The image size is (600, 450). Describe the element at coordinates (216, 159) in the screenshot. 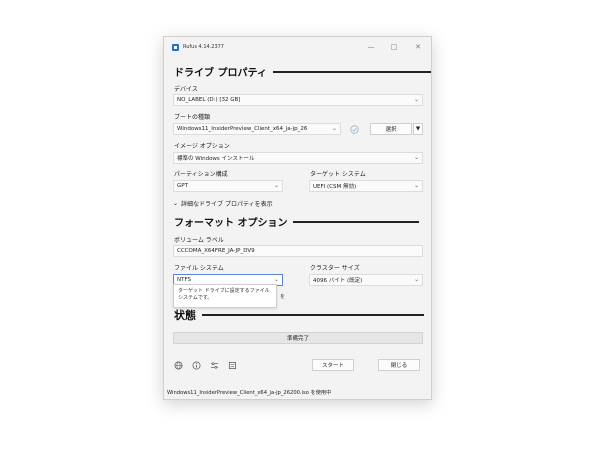

I see `image-option-value: 標準の Windows インストール` at that location.